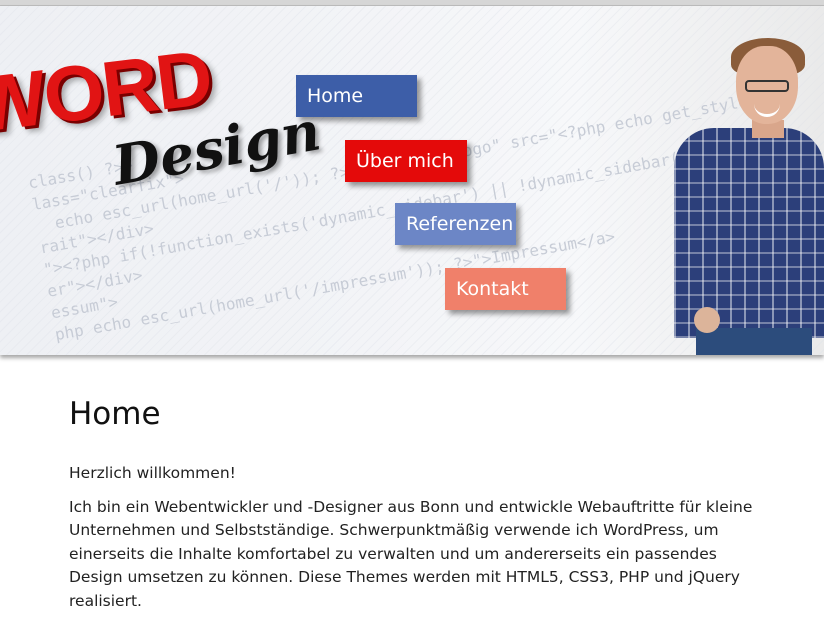 This screenshot has height=623, width=824. Describe the element at coordinates (356, 96) in the screenshot. I see `nav-home-button: Home` at that location.